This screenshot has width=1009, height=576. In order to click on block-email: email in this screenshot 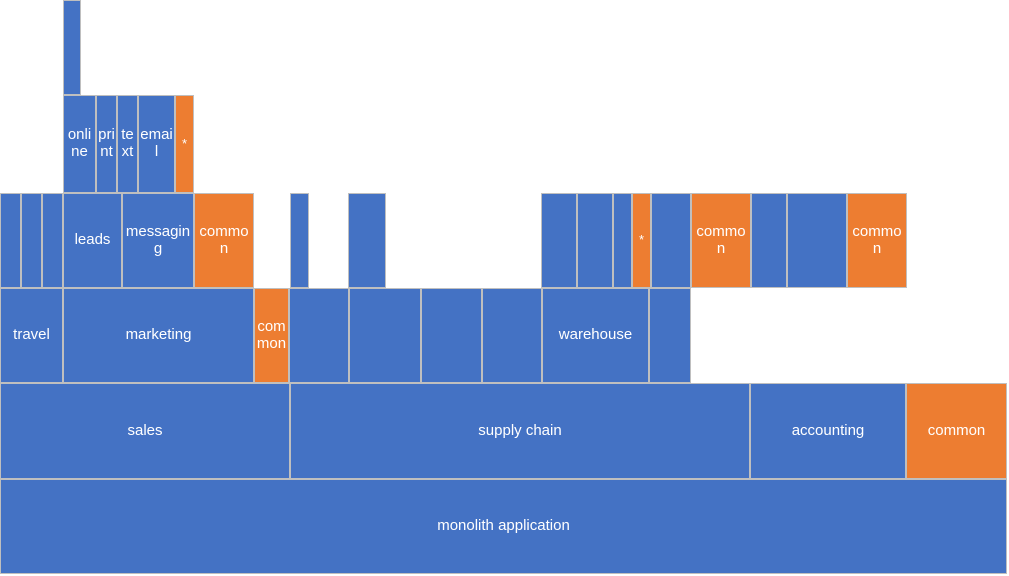, I will do `click(156, 144)`.